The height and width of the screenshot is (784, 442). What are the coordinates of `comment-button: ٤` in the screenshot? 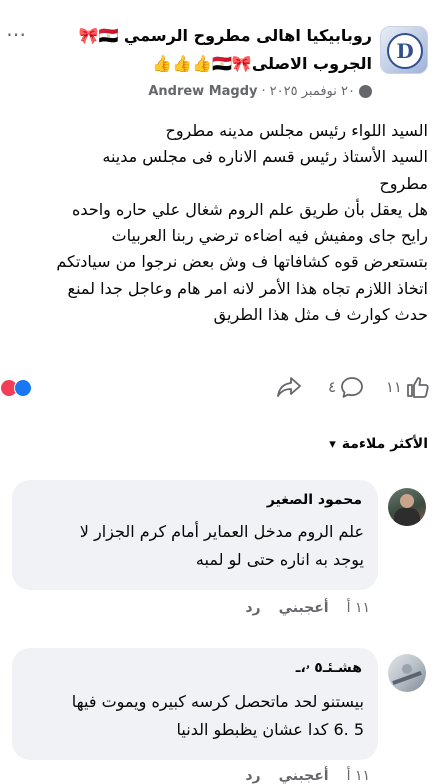 It's located at (346, 387).